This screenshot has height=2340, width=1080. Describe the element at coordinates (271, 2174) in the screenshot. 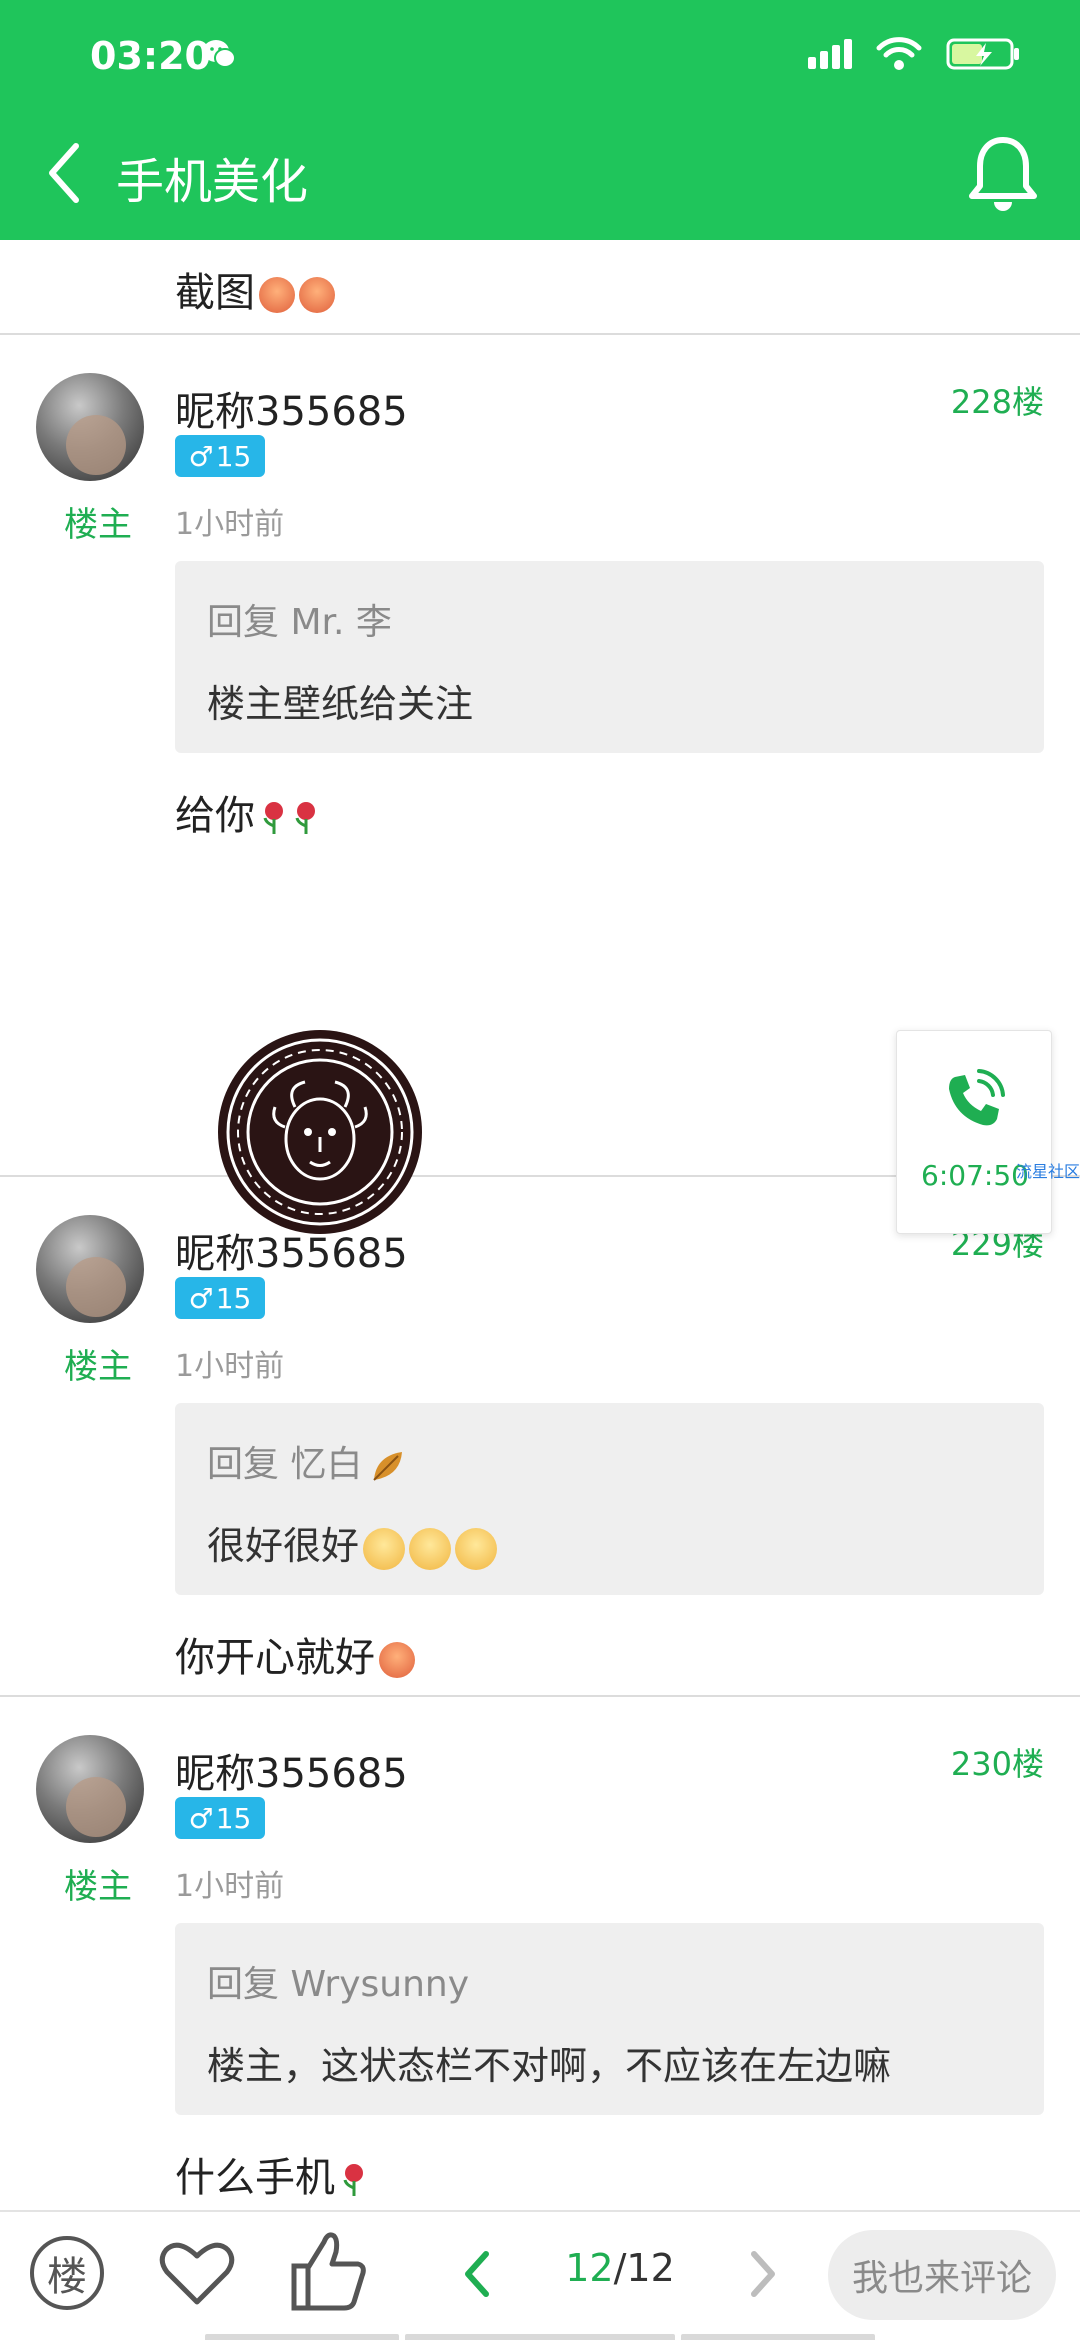

I see `reply-text: 什么手机` at that location.